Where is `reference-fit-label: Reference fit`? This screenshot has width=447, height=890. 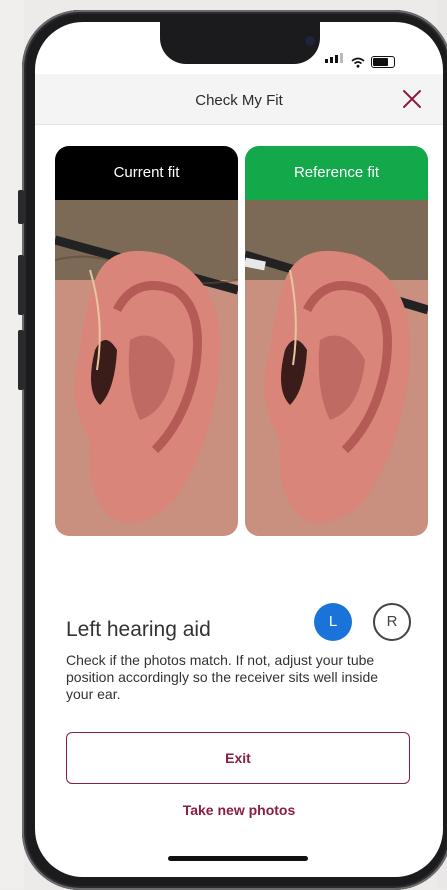 reference-fit-label: Reference fit is located at coordinates (336, 173).